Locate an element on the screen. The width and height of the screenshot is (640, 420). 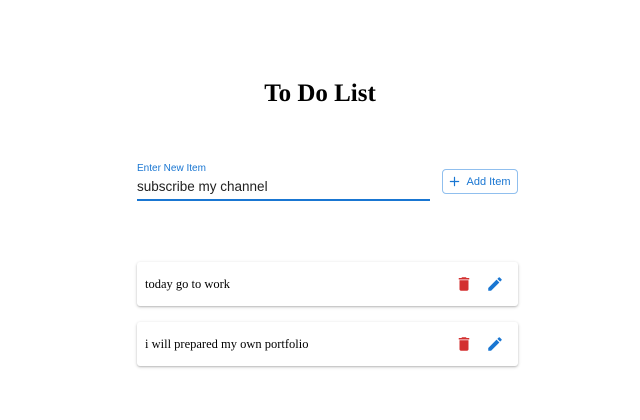
new-item-field: Enter New Item is located at coordinates (283, 181).